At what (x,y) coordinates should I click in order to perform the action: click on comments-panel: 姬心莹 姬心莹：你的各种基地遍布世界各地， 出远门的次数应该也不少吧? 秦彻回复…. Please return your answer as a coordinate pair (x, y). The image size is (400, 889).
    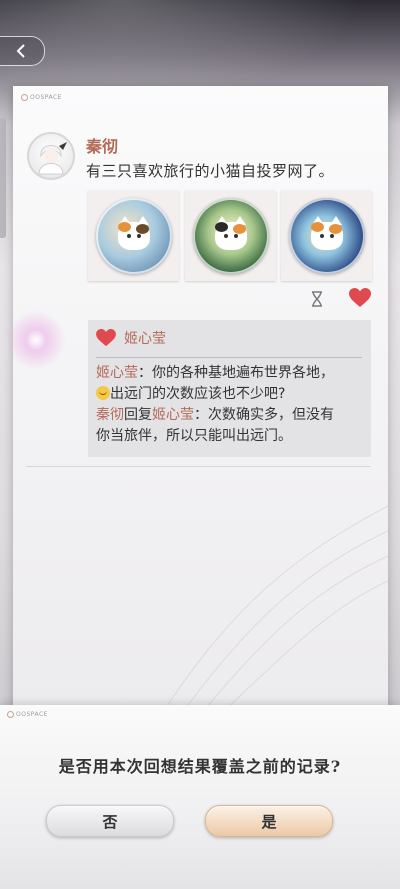
    Looking at the image, I should click on (229, 388).